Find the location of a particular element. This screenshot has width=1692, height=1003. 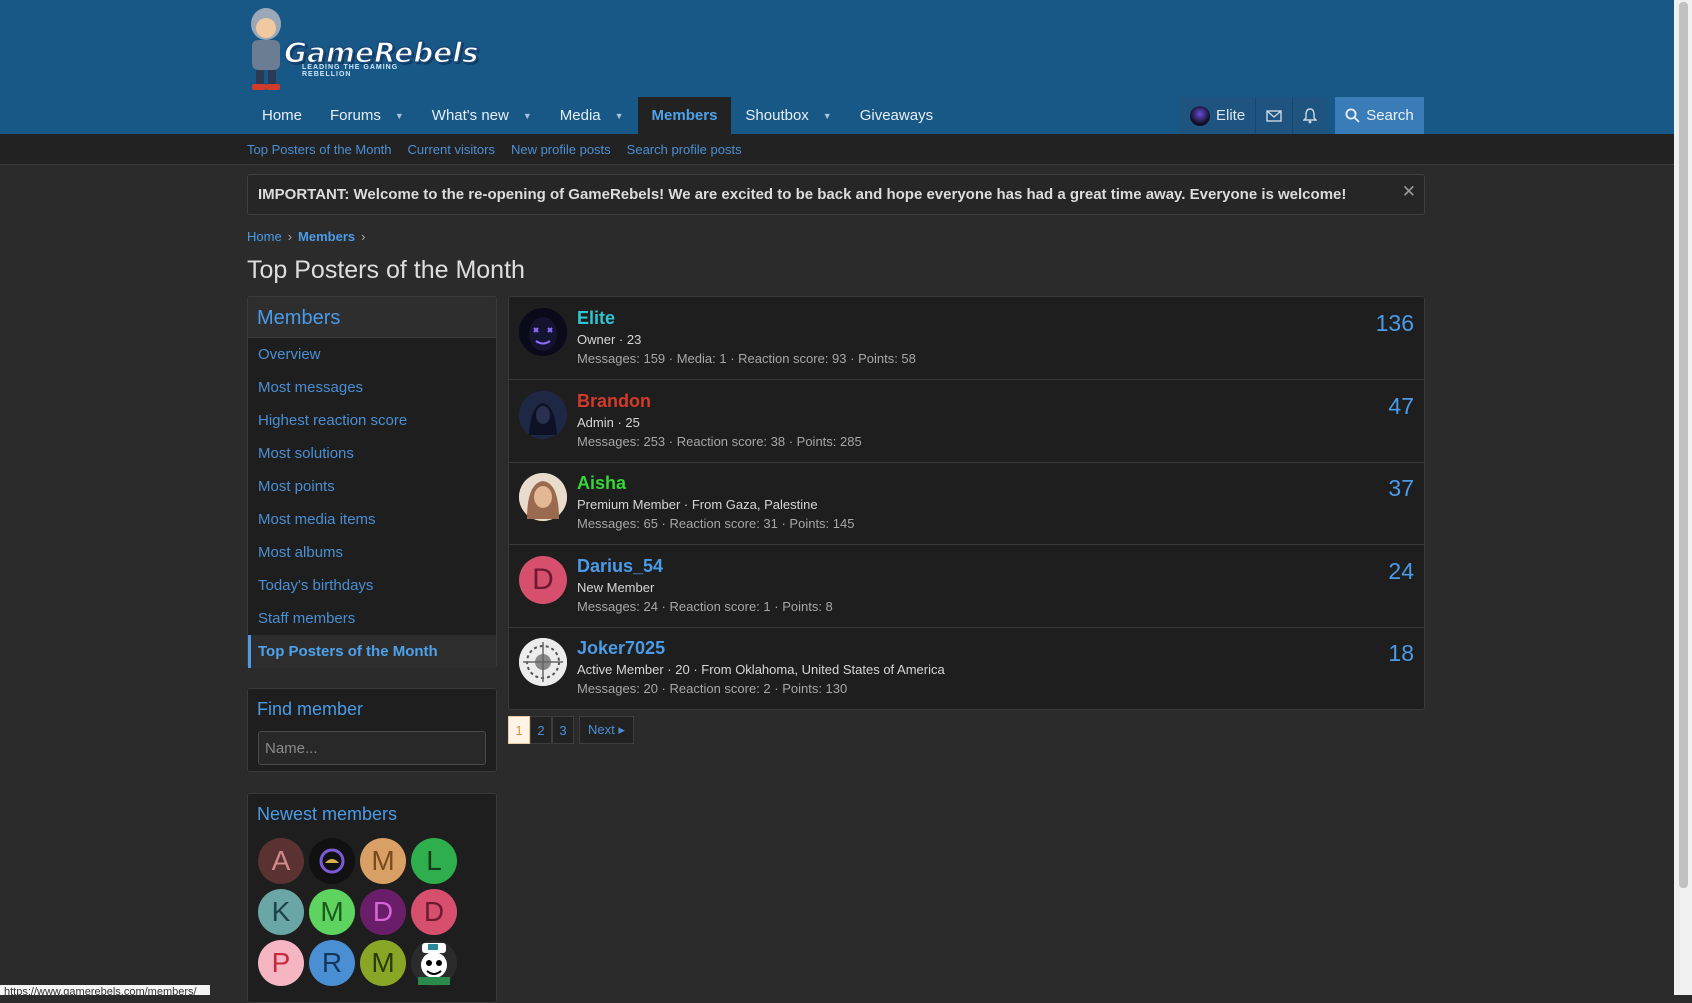

mascot-icon is located at coordinates (266, 49).